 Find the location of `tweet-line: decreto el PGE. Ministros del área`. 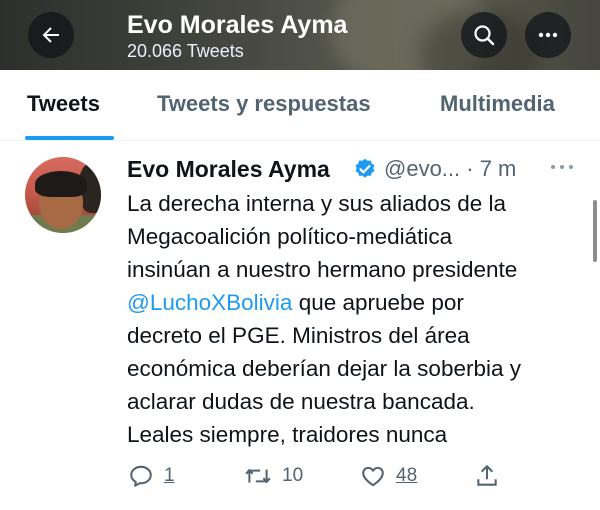

tweet-line: decreto el PGE. Ministros del área is located at coordinates (298, 335).